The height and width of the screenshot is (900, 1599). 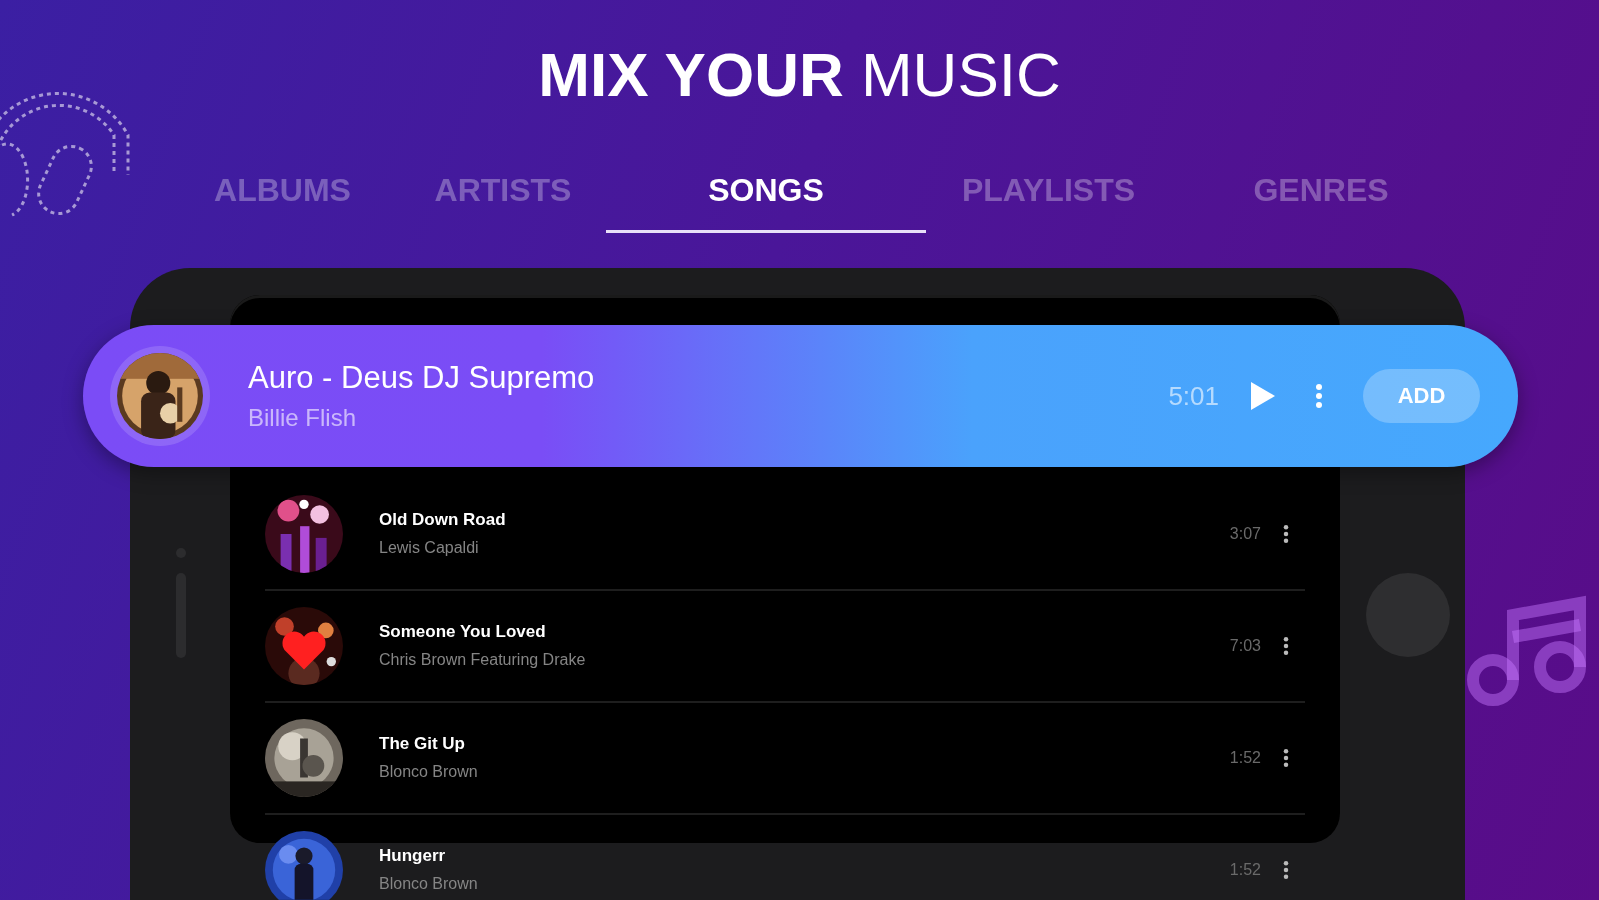 I want to click on tab: PLAYLISTS, so click(x=1048, y=196).